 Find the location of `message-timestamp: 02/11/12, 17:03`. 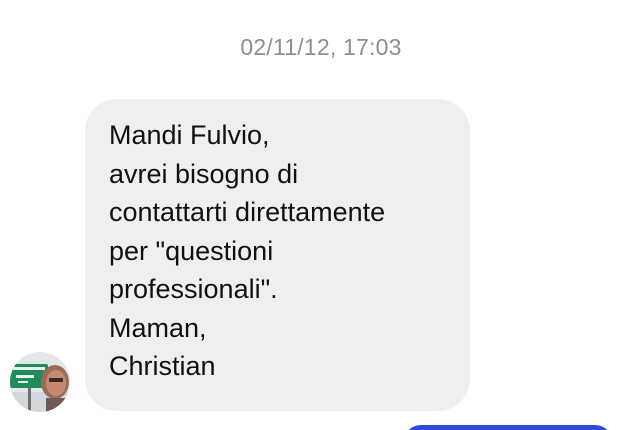

message-timestamp: 02/11/12, 17:03 is located at coordinates (321, 47).